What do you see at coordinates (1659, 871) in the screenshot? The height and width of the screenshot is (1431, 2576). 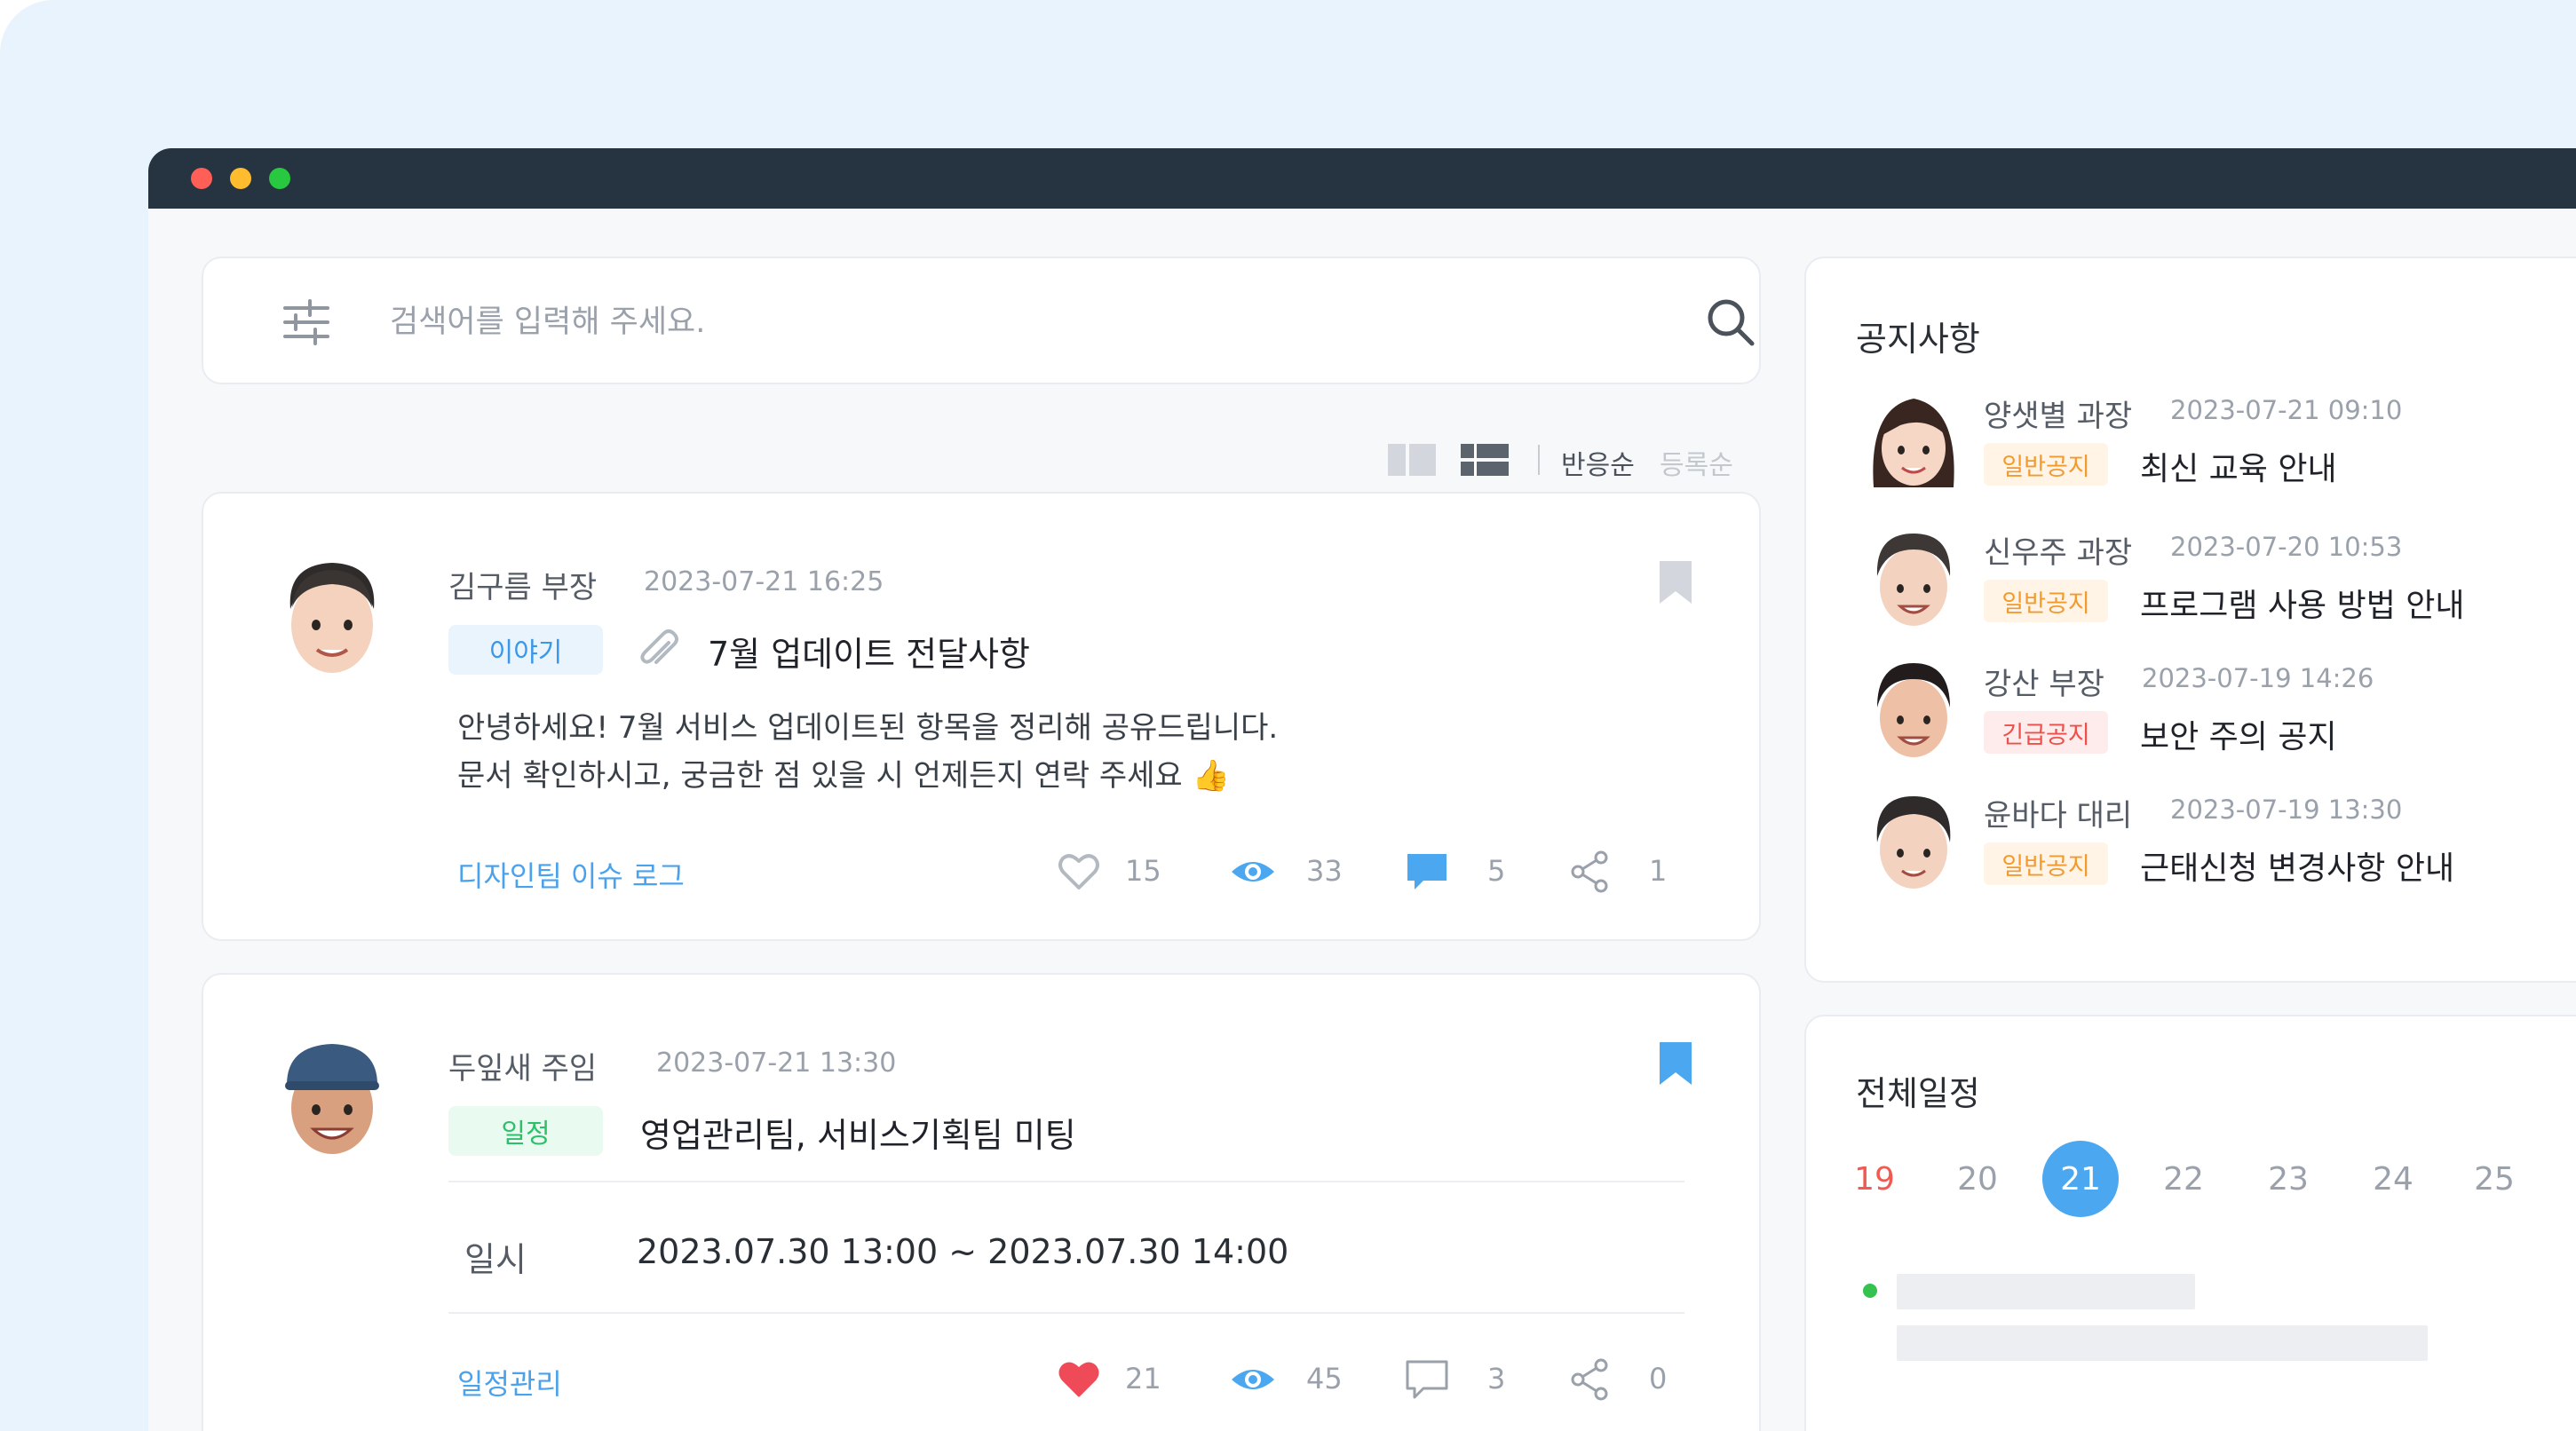 I see `share-count: 1` at bounding box center [1659, 871].